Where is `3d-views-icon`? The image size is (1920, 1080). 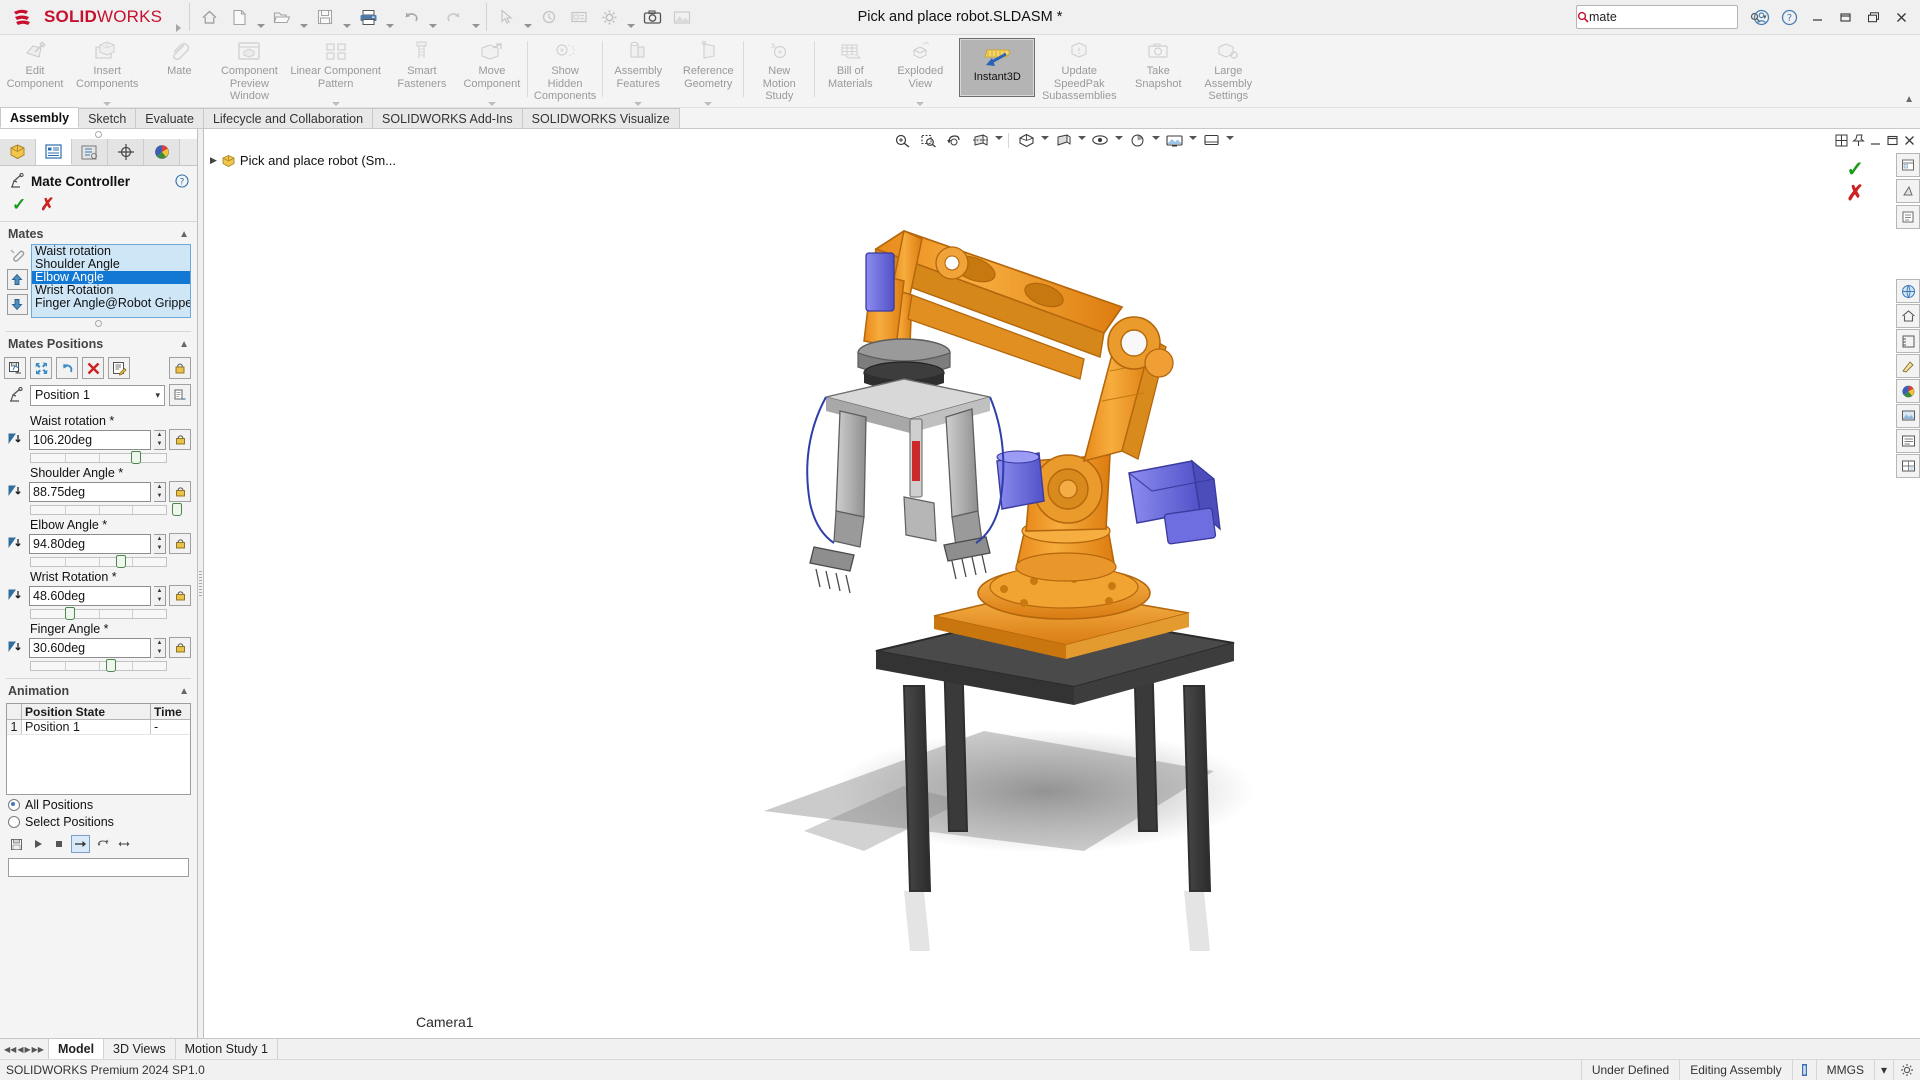 3d-views-icon is located at coordinates (1908, 291).